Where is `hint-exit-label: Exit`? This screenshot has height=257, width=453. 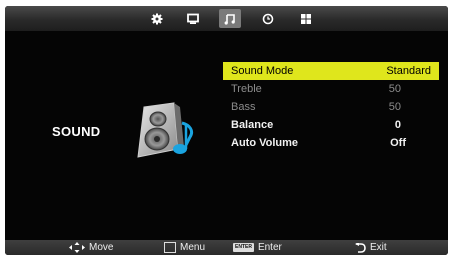 hint-exit-label: Exit is located at coordinates (378, 247).